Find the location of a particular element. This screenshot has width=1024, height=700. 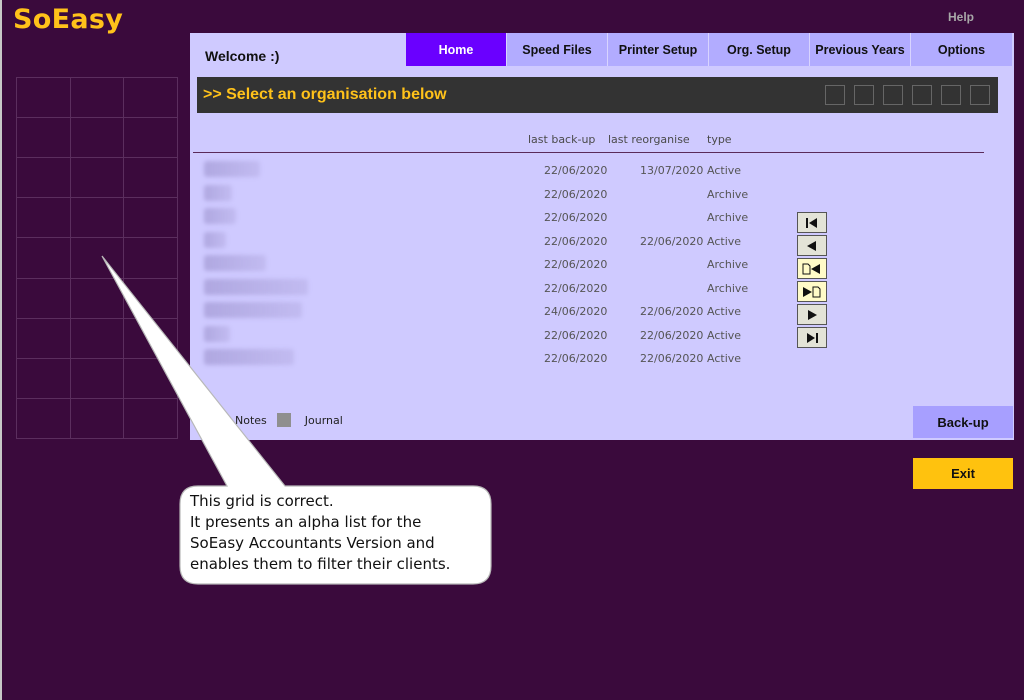

callout-line: It presents an alpha list for the is located at coordinates (306, 522).